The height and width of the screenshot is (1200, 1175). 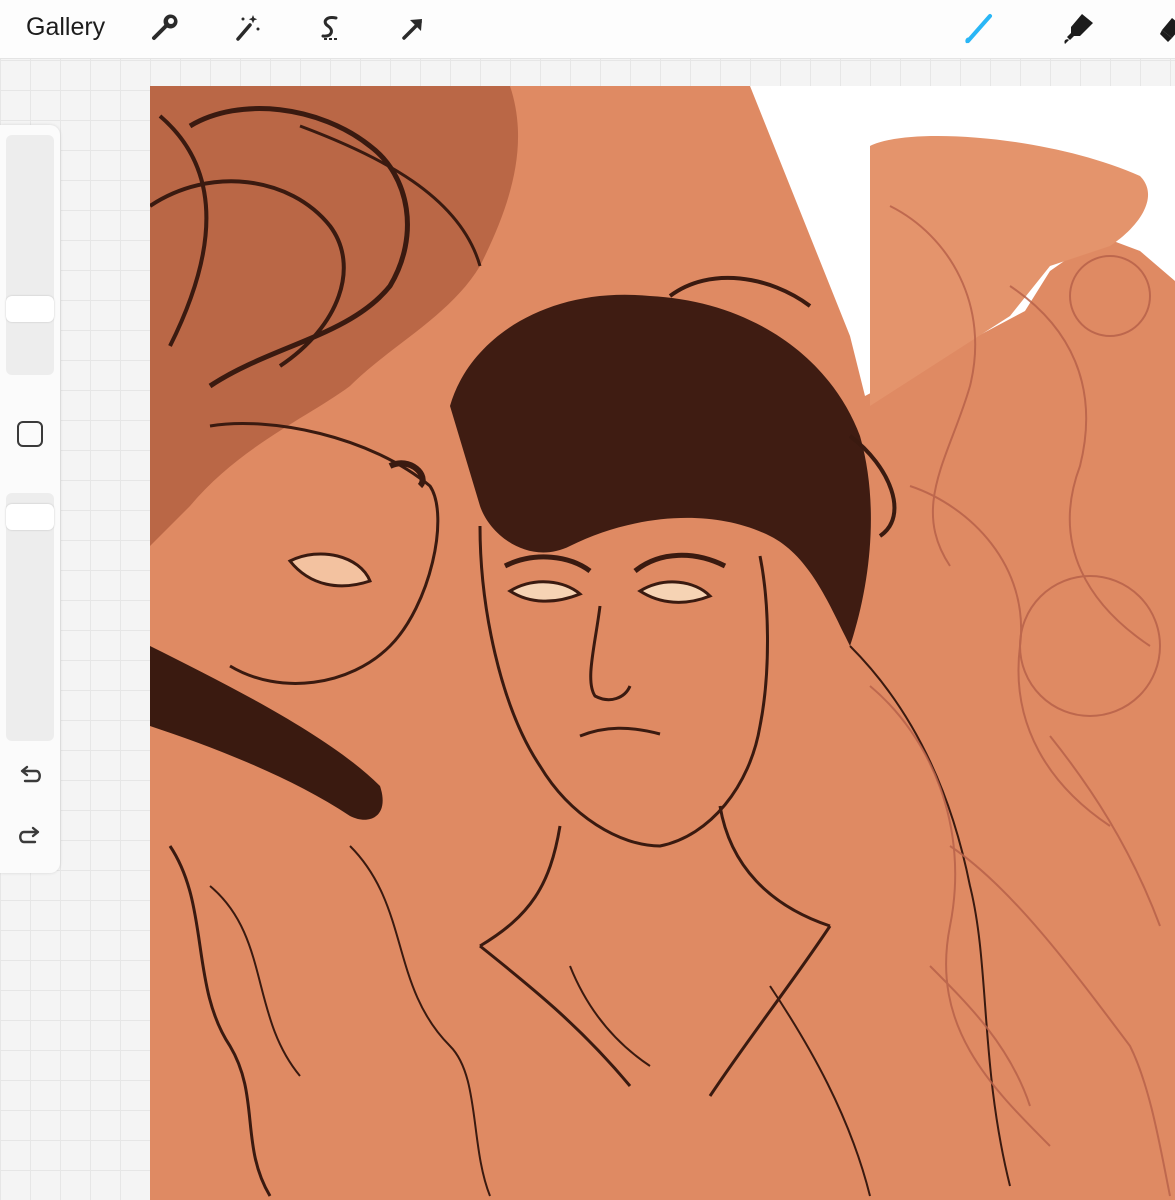 What do you see at coordinates (65, 27) in the screenshot?
I see `gallery-button: Gallery` at bounding box center [65, 27].